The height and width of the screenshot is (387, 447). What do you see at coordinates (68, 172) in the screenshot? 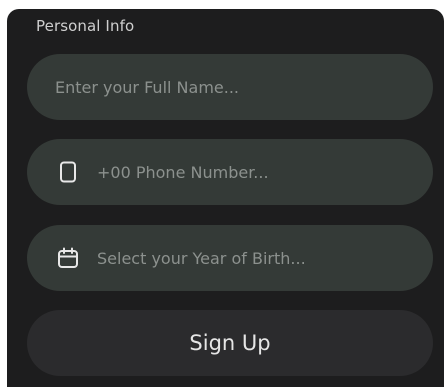
I see `phone-icon` at bounding box center [68, 172].